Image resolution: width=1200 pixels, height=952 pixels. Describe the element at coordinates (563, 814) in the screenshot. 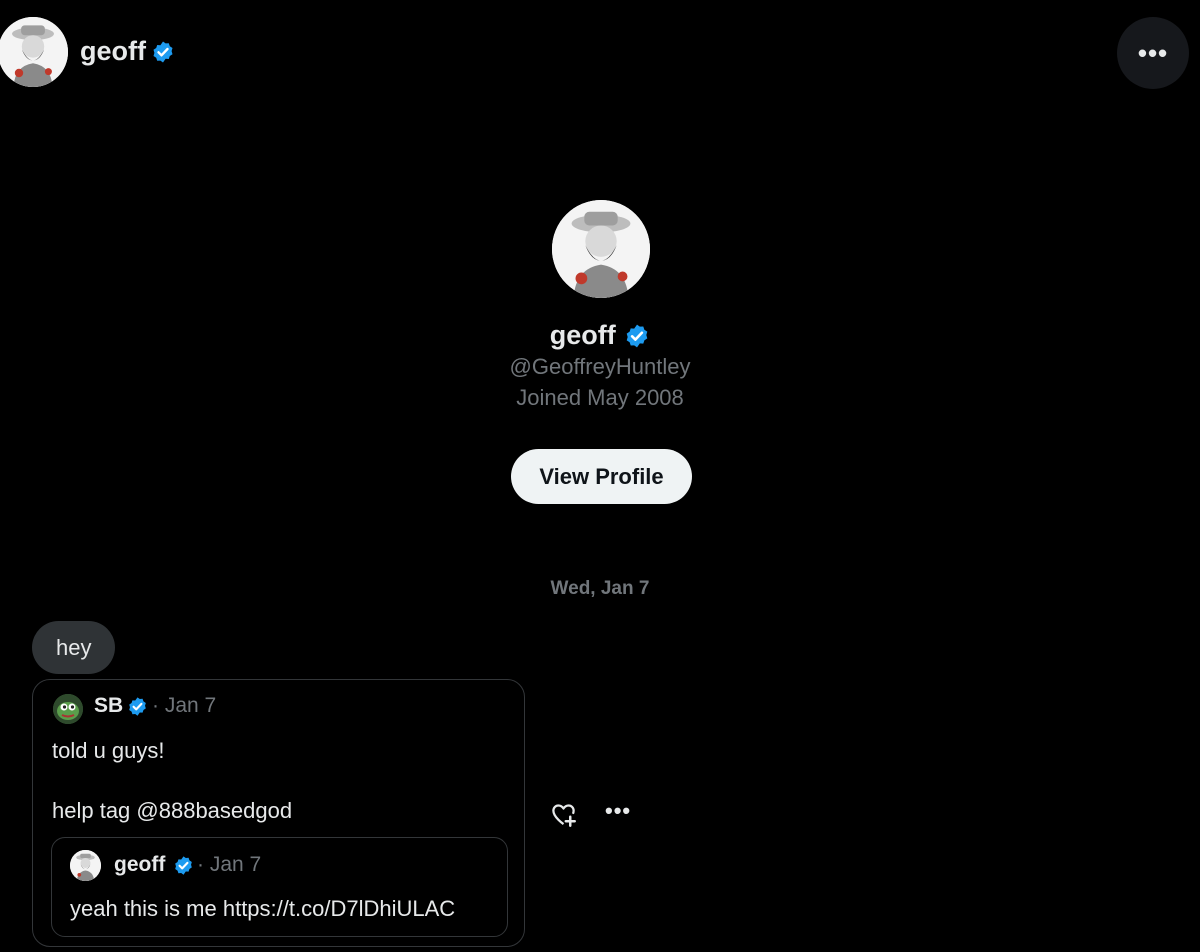

I see `add-reaction-icon` at that location.